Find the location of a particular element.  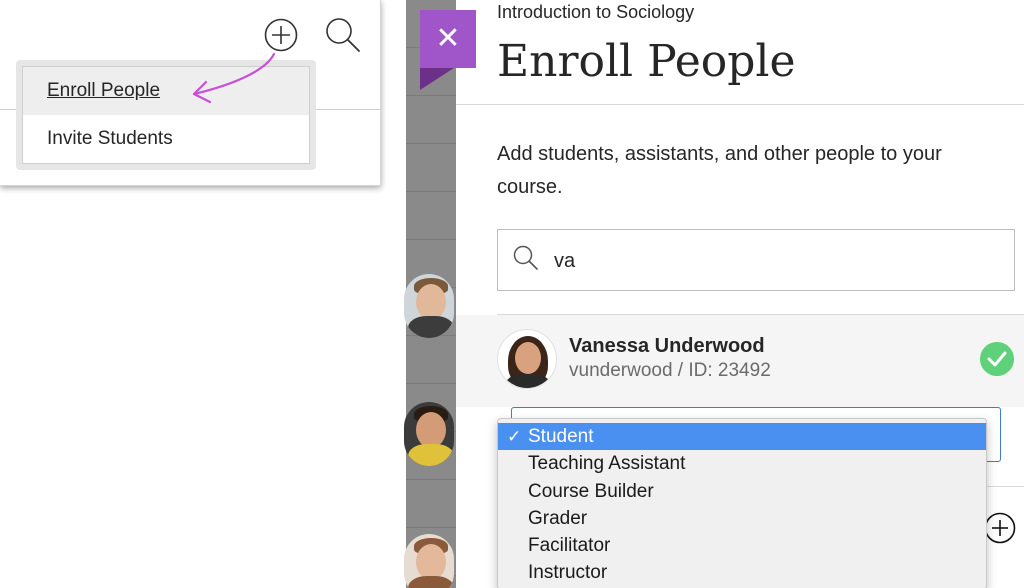

search-input is located at coordinates (774, 261).